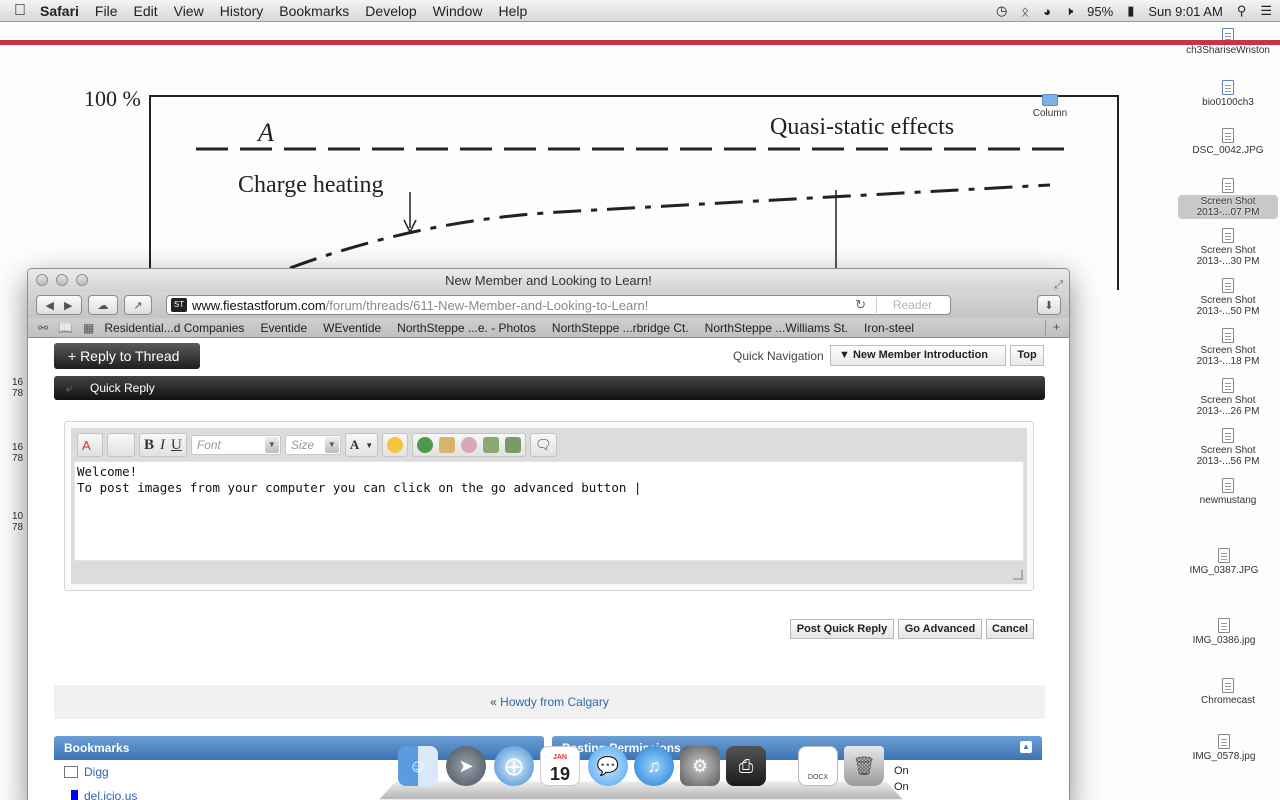 The image size is (1280, 800). What do you see at coordinates (42, 280) in the screenshot?
I see `close-window-button` at bounding box center [42, 280].